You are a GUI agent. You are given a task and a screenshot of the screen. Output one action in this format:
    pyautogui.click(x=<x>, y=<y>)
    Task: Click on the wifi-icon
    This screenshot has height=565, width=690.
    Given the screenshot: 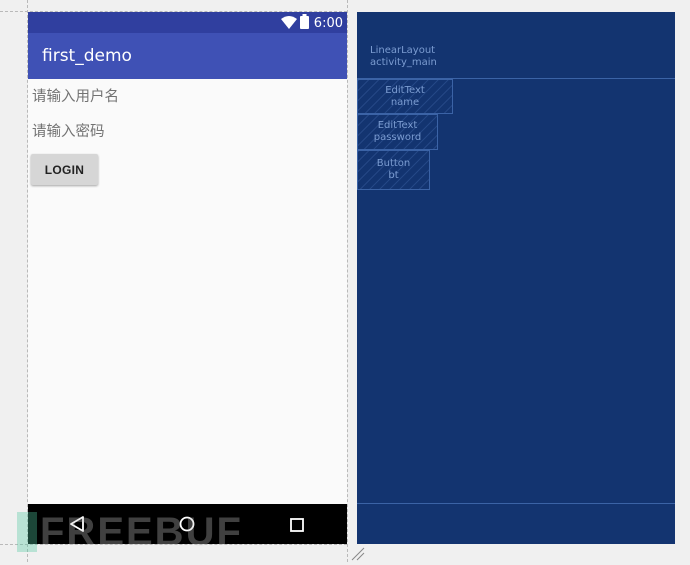 What is the action you would take?
    pyautogui.click(x=288, y=23)
    